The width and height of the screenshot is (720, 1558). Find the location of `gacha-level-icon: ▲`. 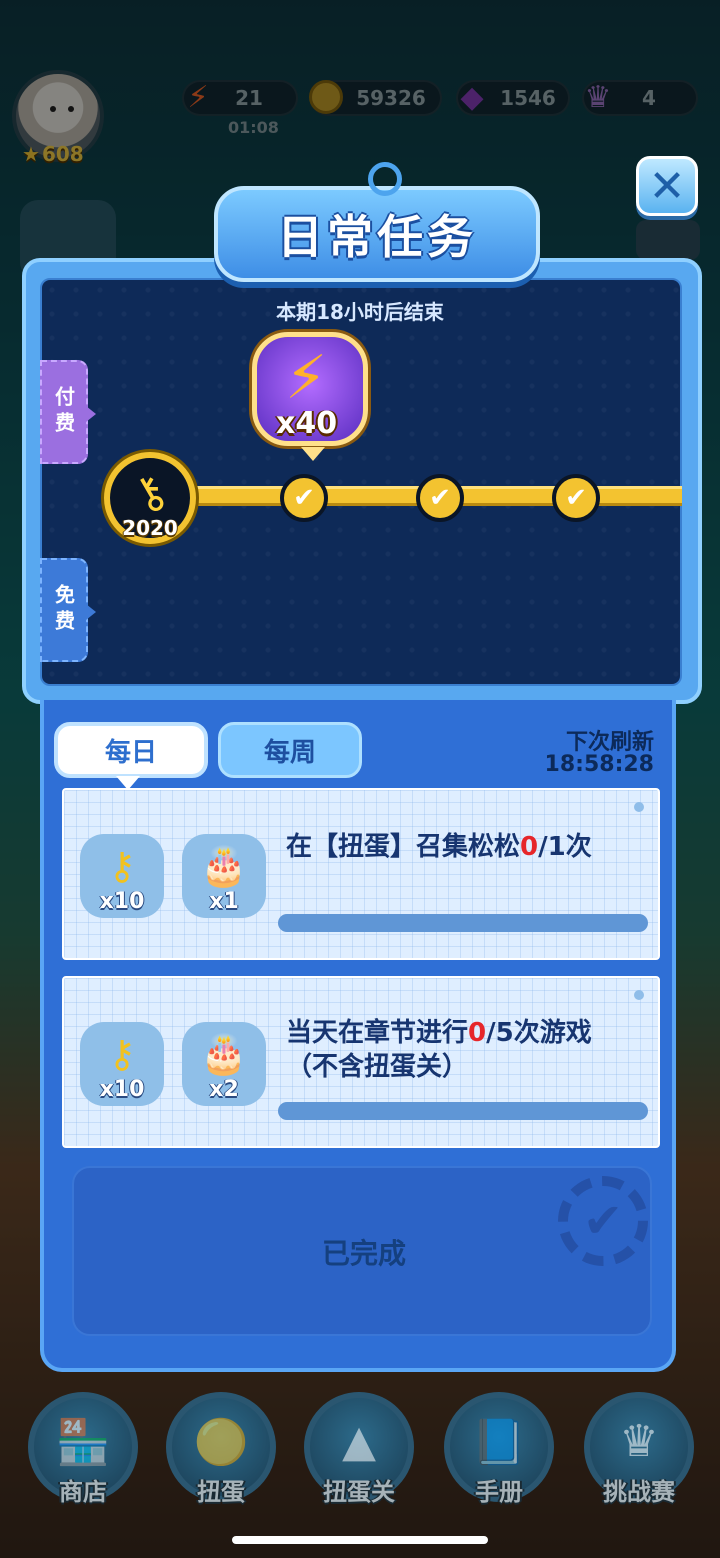

gacha-level-icon: ▲ is located at coordinates (359, 1441).